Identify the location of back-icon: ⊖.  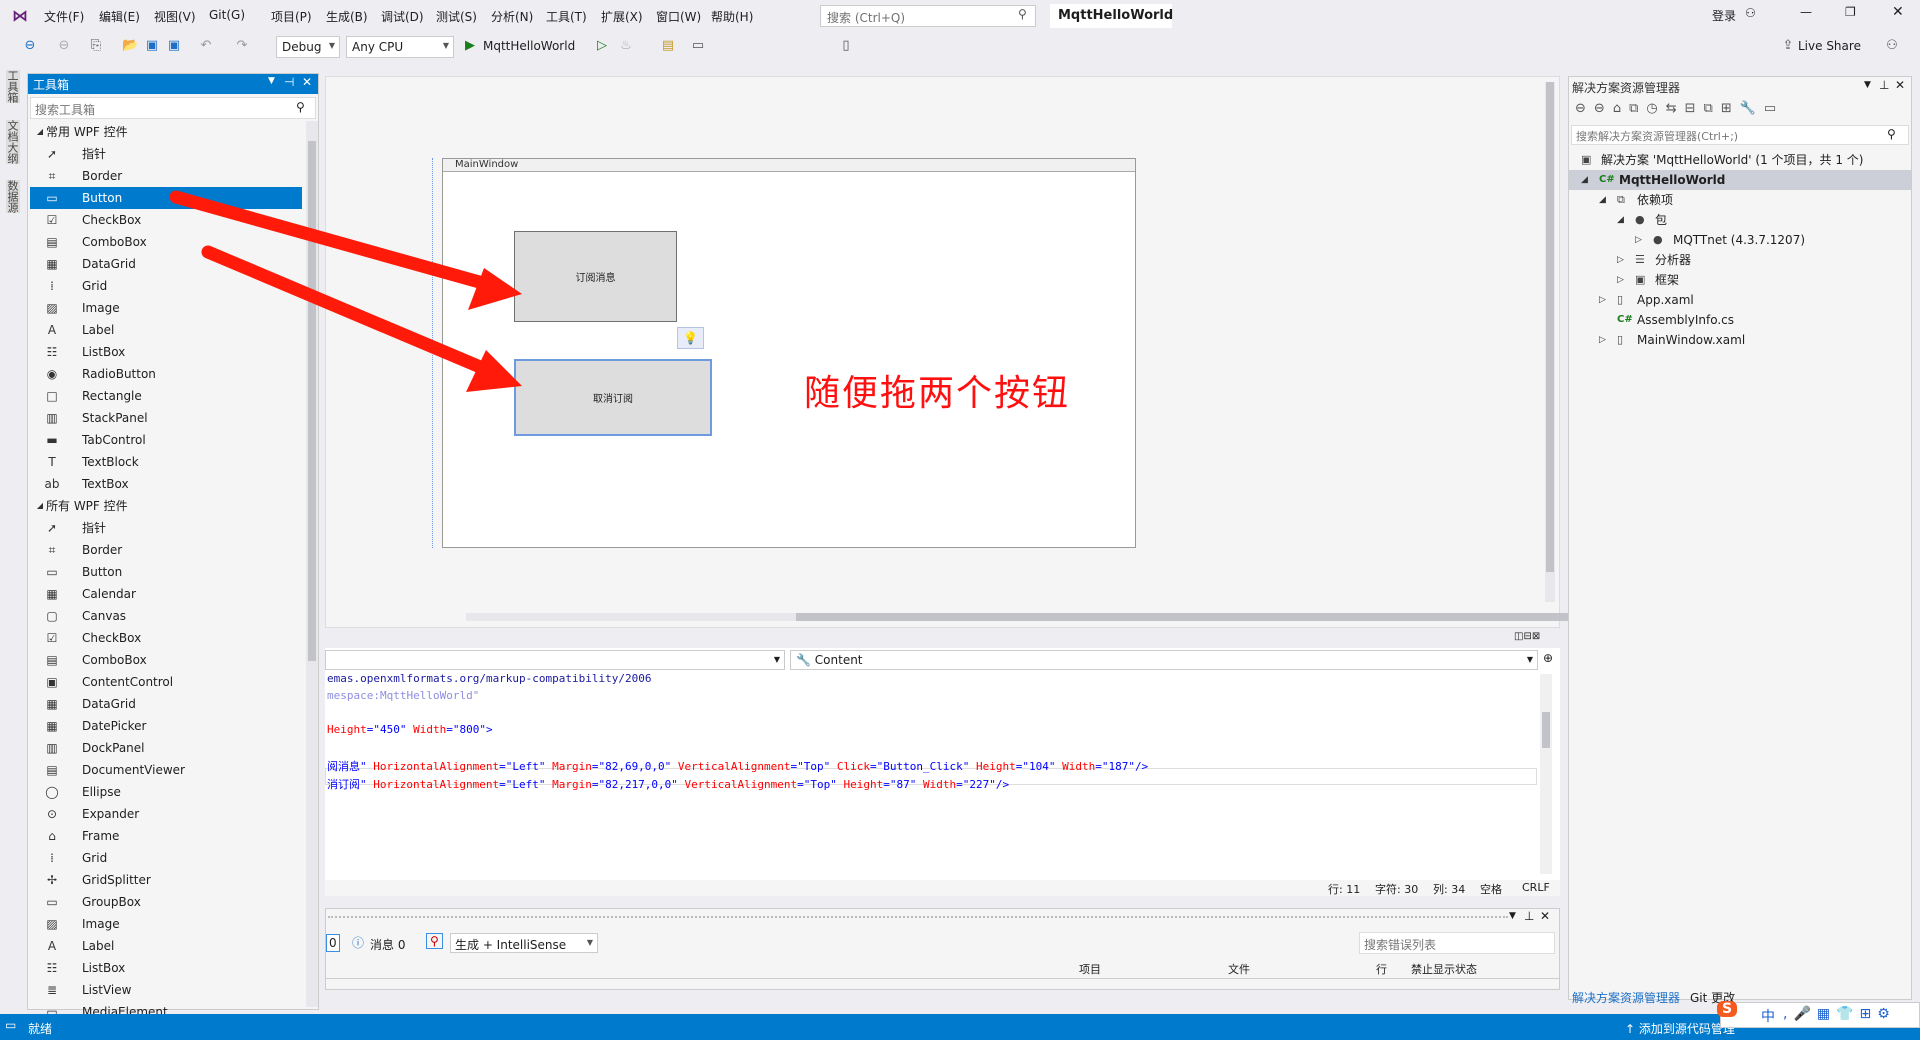
(1584, 108).